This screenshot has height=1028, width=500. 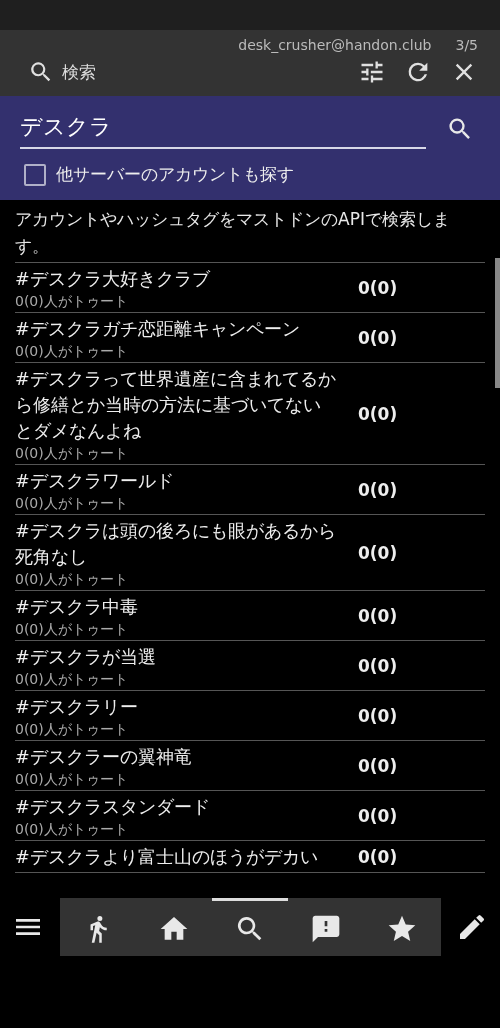 What do you see at coordinates (79, 72) in the screenshot?
I see `column-title: 検索` at bounding box center [79, 72].